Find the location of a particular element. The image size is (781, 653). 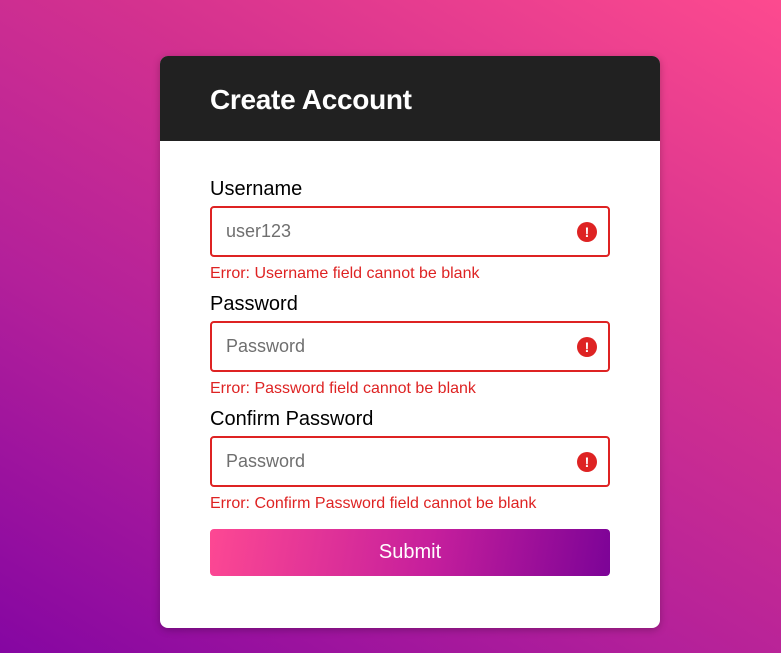

password-input is located at coordinates (410, 346).